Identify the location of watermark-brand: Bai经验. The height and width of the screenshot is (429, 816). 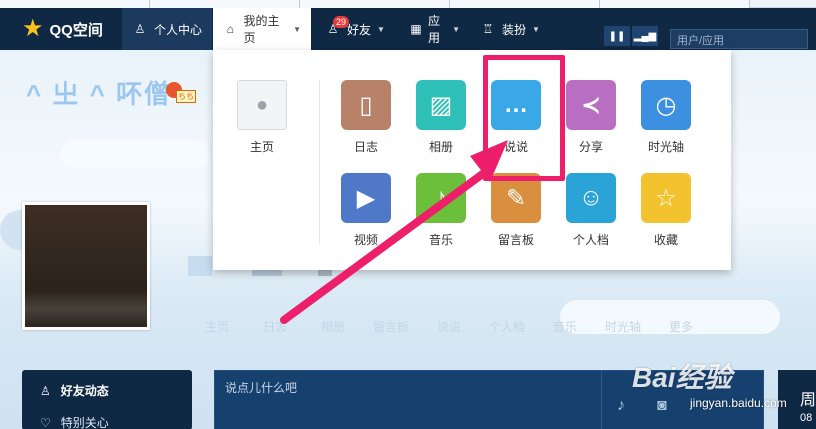
(682, 377).